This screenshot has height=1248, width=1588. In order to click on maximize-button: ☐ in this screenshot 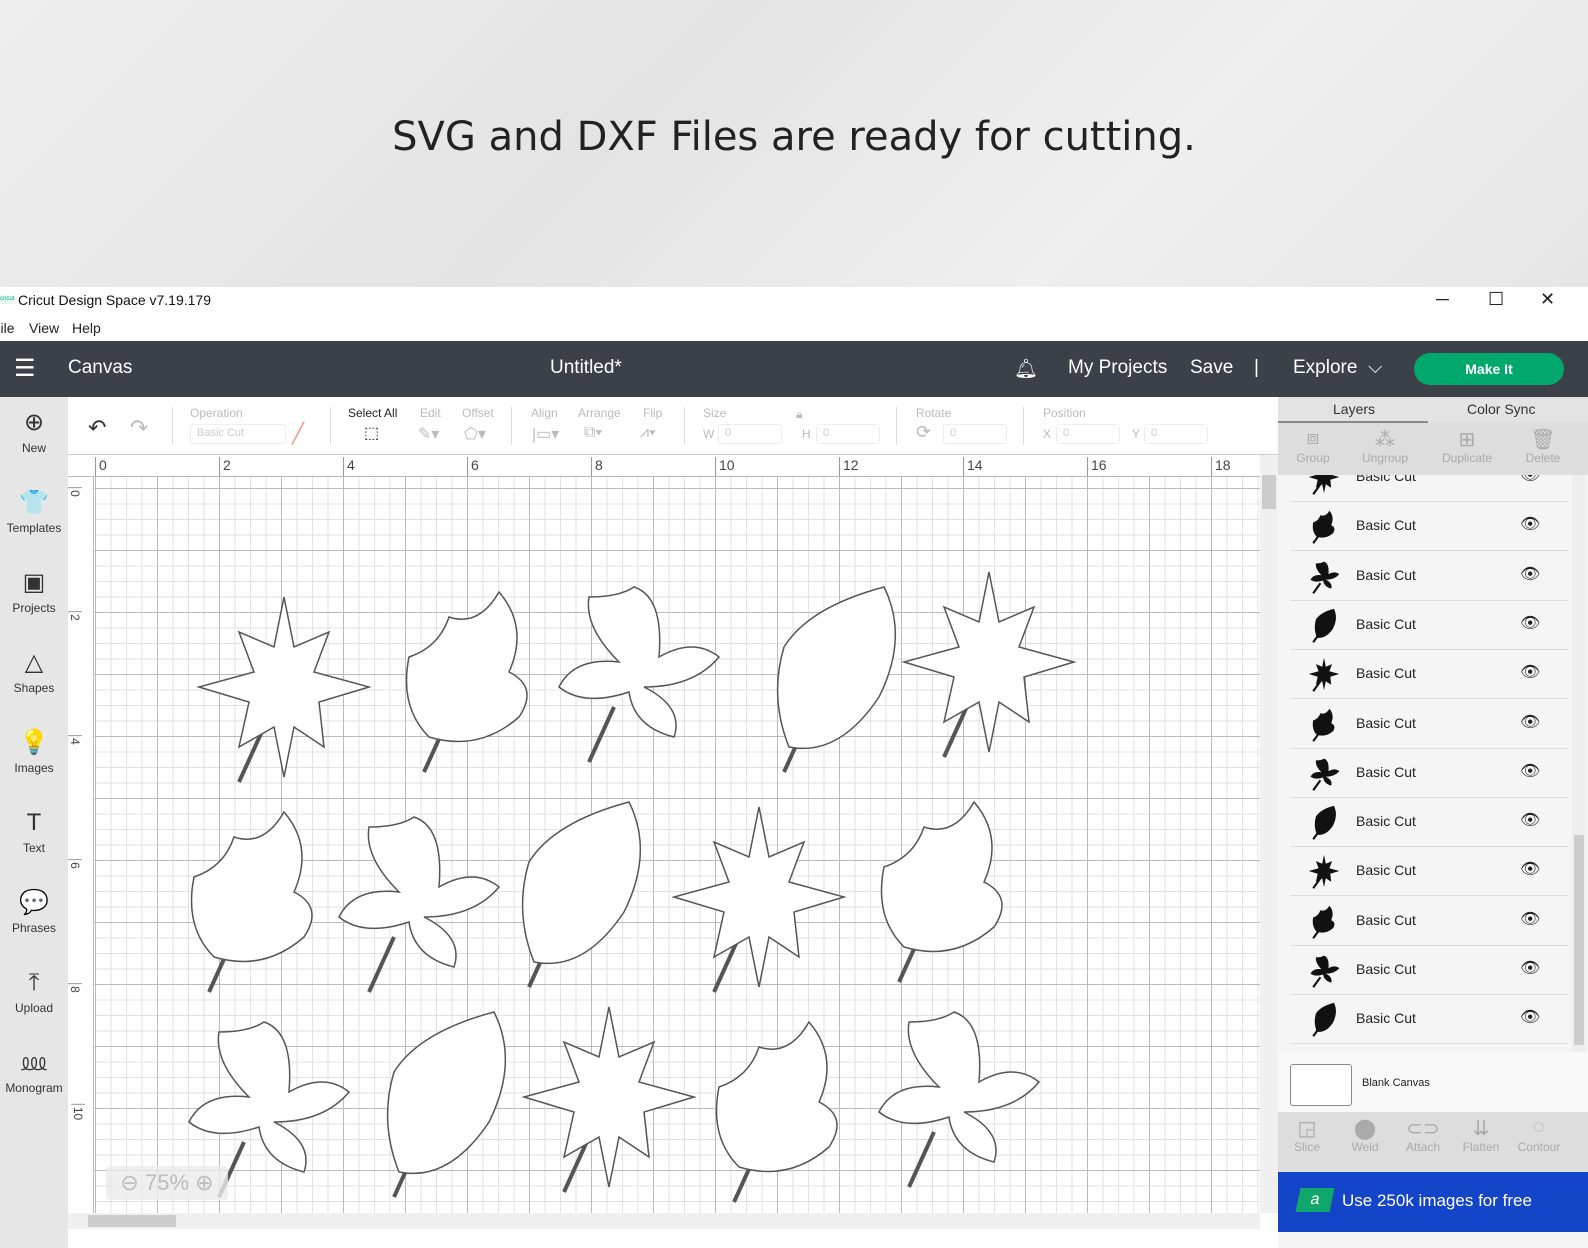, I will do `click(1496, 299)`.